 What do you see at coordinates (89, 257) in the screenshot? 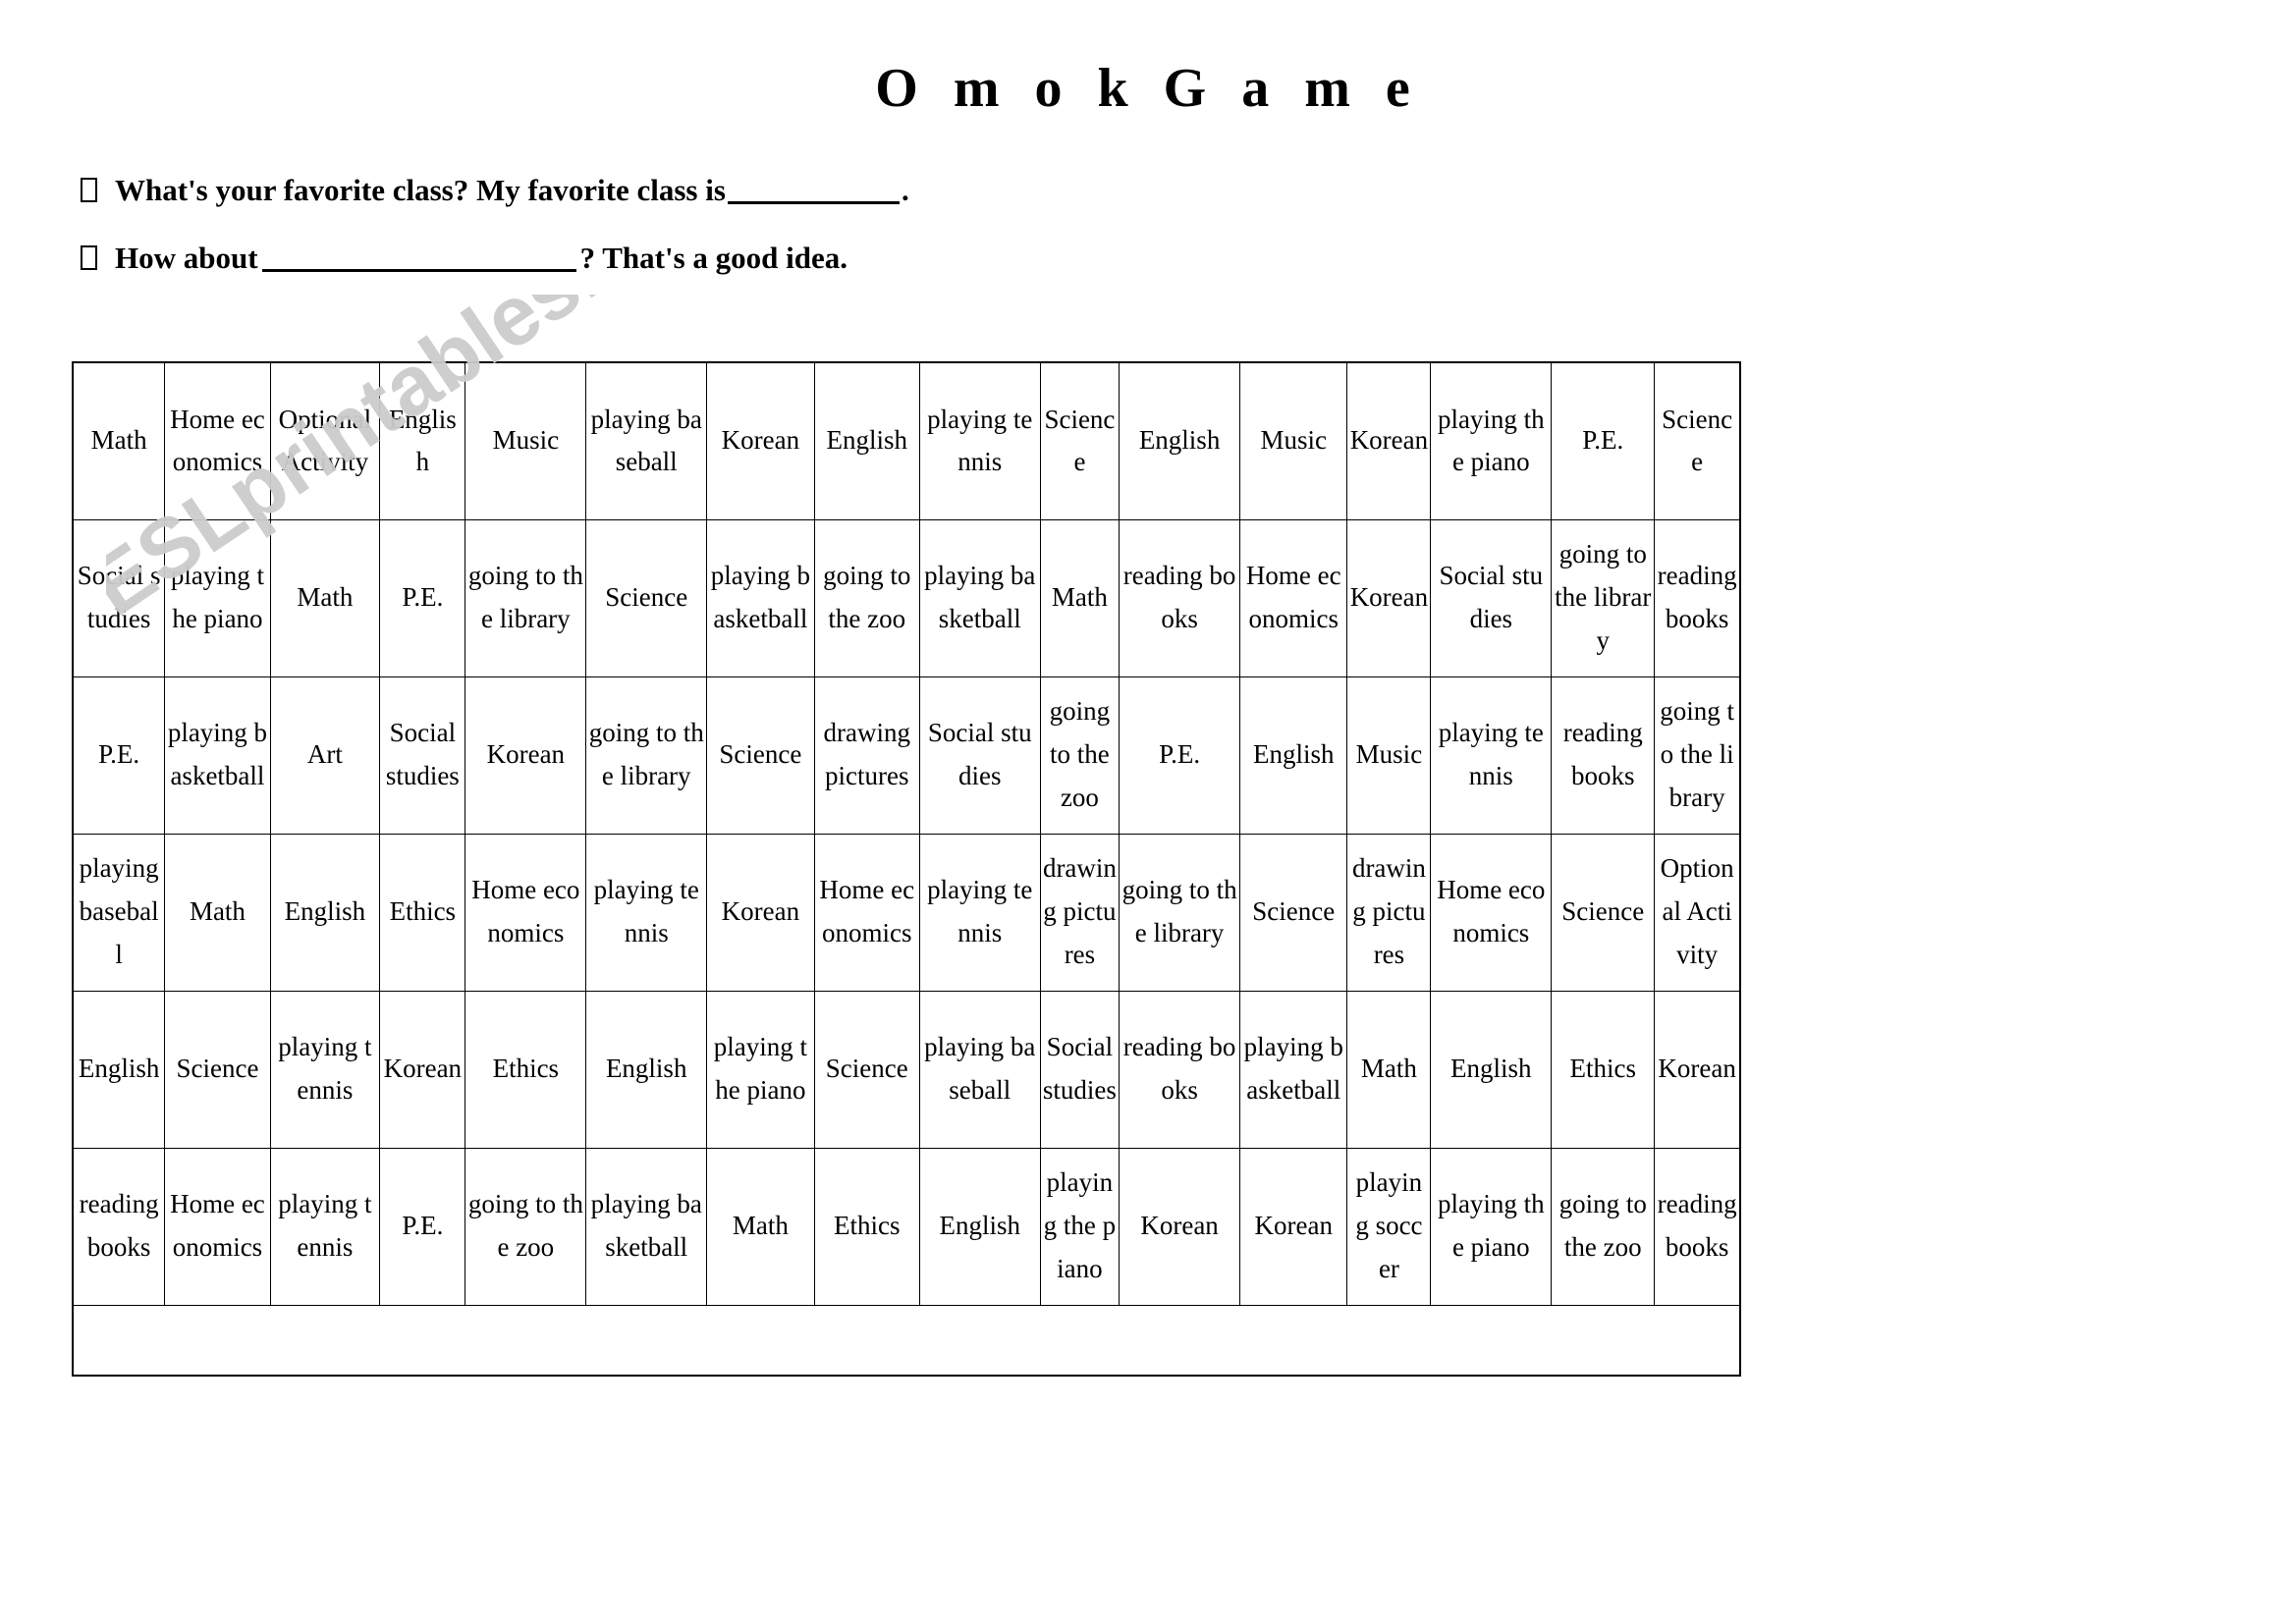
I see `bullet-box-icon` at bounding box center [89, 257].